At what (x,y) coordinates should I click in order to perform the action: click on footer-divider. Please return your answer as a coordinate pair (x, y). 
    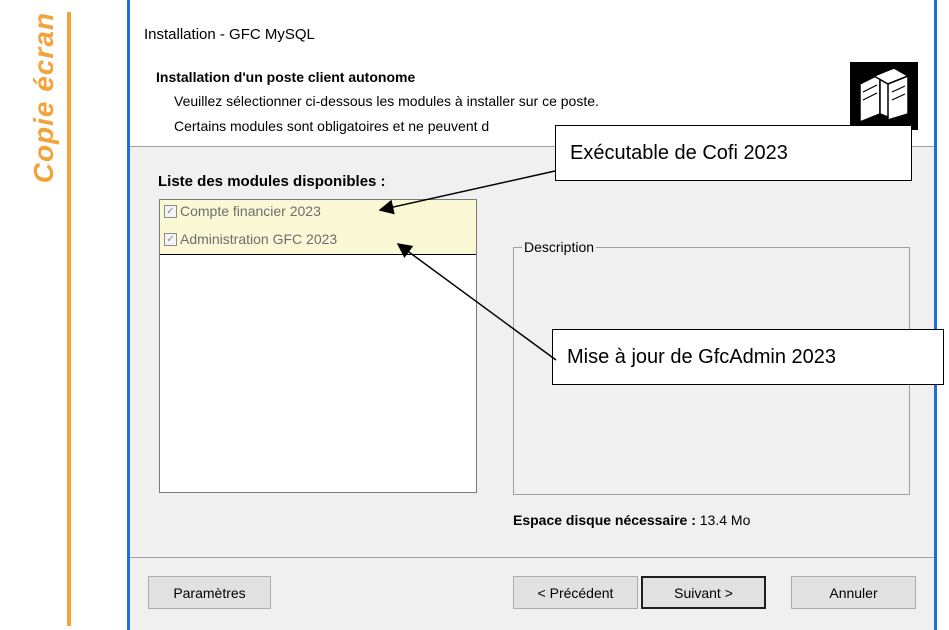
    Looking at the image, I should click on (532, 557).